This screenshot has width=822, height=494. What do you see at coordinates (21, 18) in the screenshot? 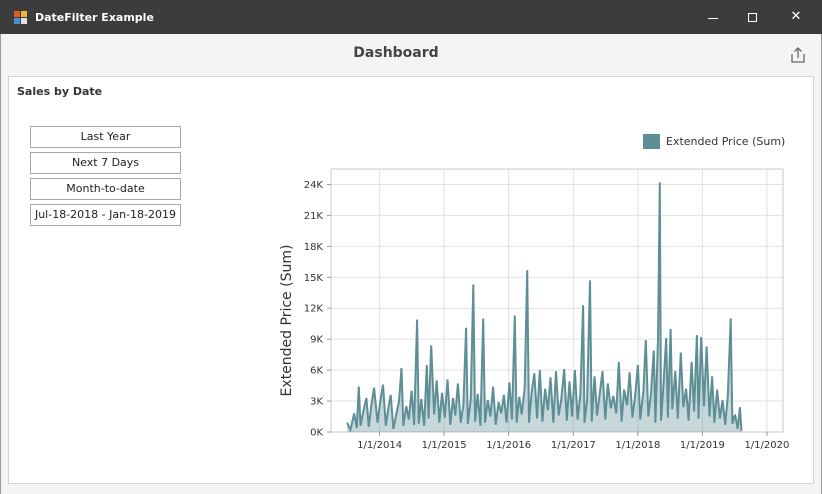
I see `app-grid-icon` at bounding box center [21, 18].